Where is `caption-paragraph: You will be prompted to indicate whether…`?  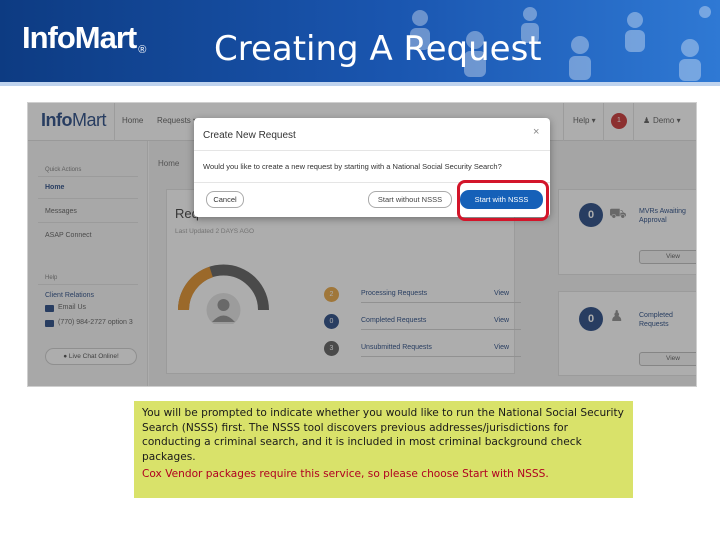
caption-paragraph: You will be prompted to indicate whether… is located at coordinates (383, 435).